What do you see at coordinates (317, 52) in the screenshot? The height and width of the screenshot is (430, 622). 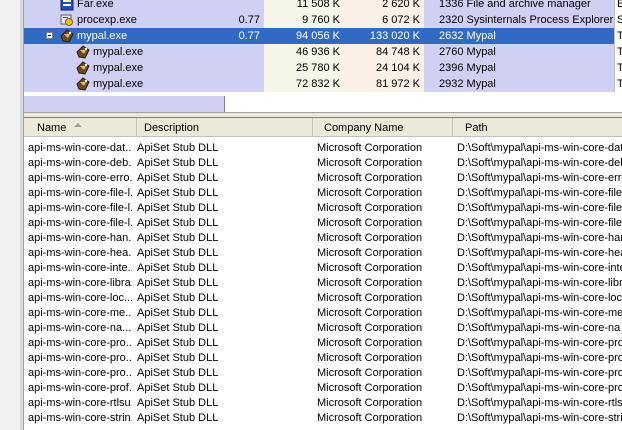 I see `process-private-bytes: 46 936 K` at bounding box center [317, 52].